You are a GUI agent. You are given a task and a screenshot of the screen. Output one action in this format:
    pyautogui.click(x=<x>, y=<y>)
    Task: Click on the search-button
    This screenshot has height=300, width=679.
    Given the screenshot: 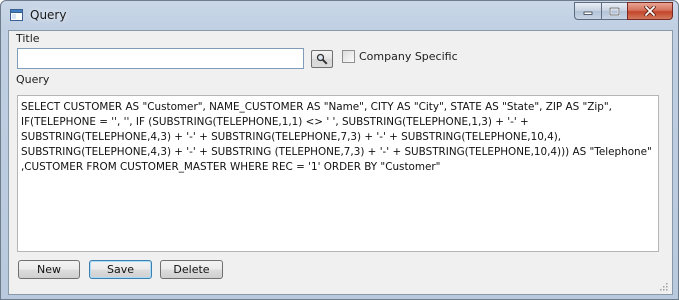 What is the action you would take?
    pyautogui.click(x=322, y=59)
    